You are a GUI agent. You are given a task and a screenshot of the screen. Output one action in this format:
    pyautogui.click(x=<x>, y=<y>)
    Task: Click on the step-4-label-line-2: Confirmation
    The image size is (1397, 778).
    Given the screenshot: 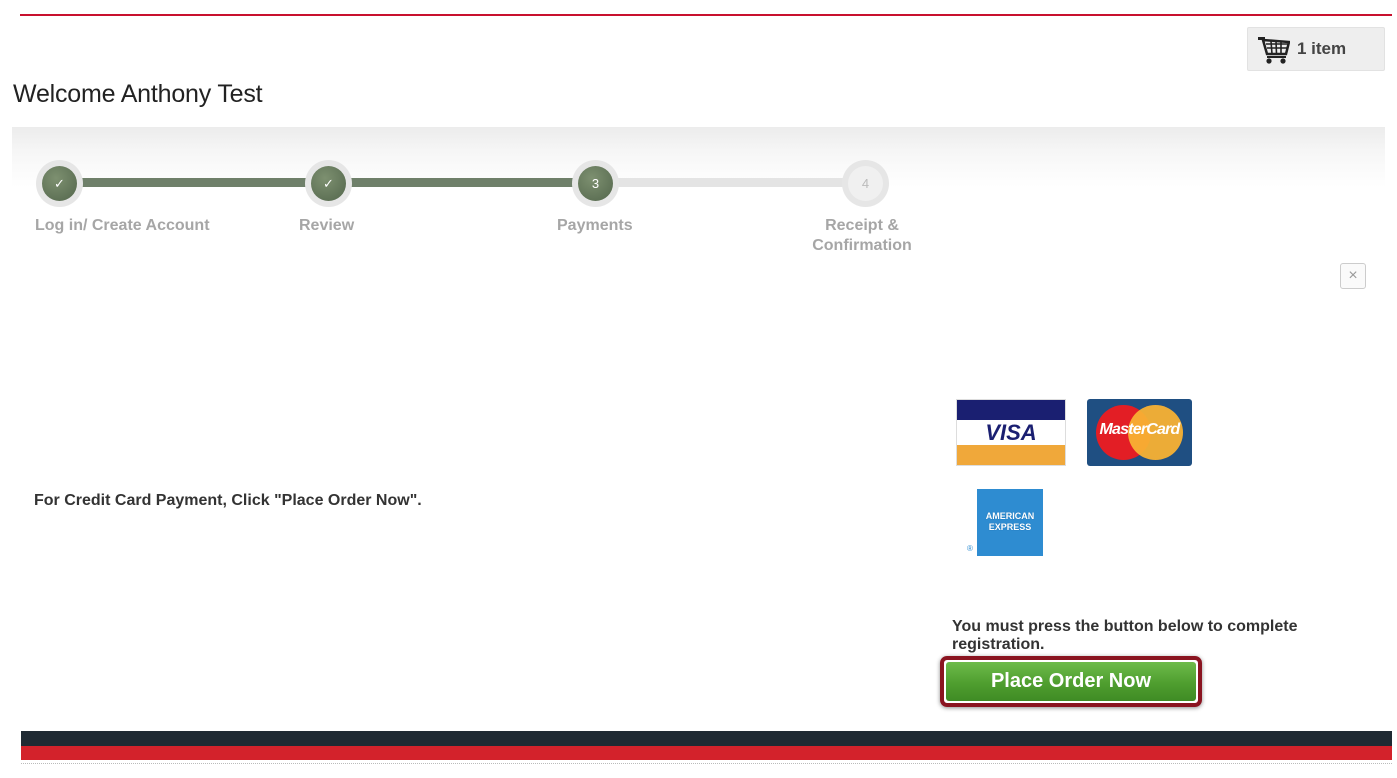 What is the action you would take?
    pyautogui.click(x=862, y=245)
    